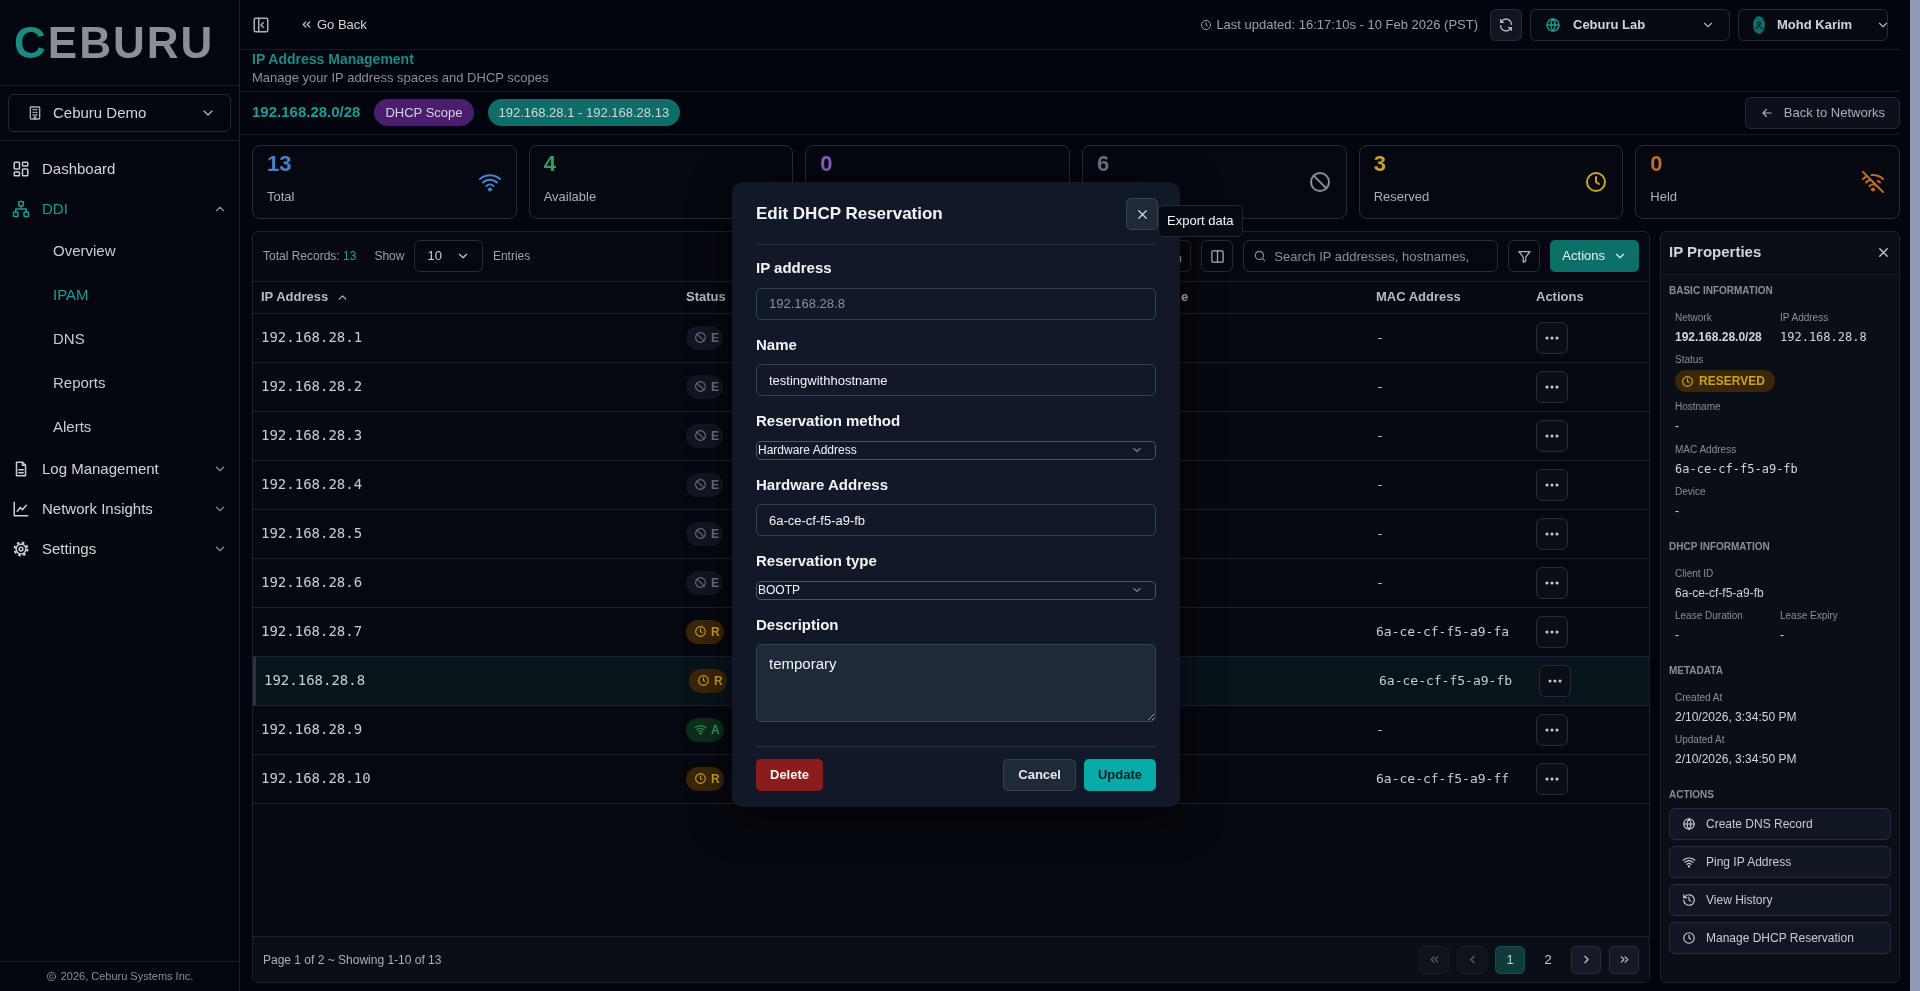  What do you see at coordinates (1709, 616) in the screenshot?
I see `property-label: Lease Duration` at bounding box center [1709, 616].